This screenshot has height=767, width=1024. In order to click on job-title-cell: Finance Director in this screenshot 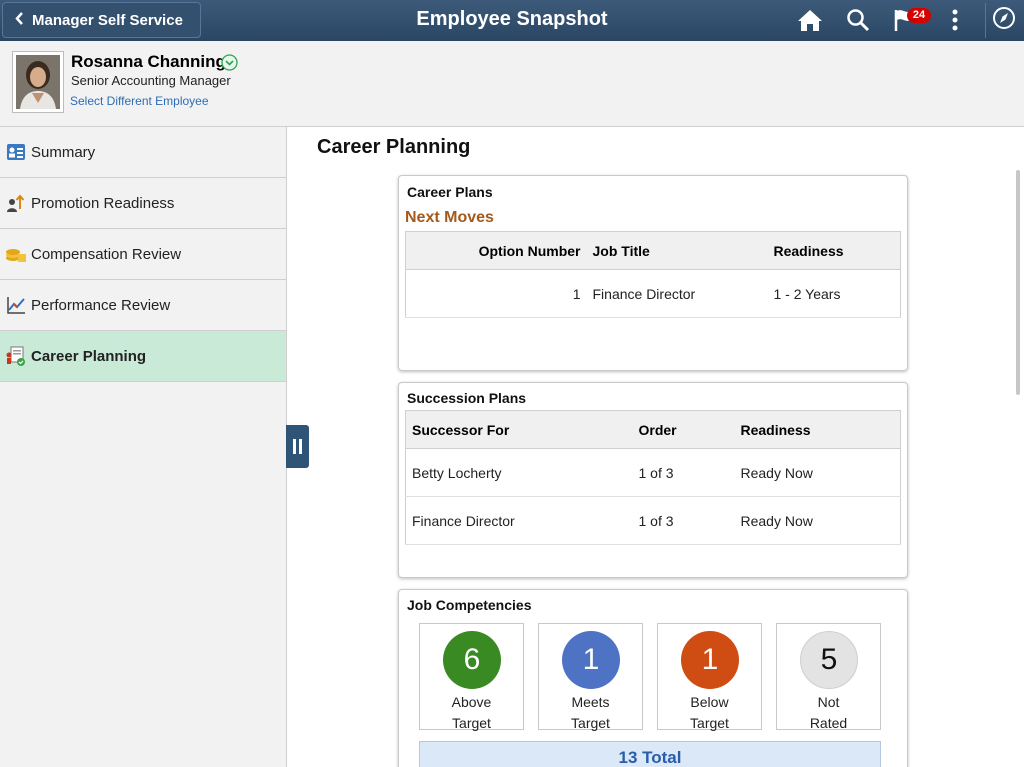, I will do `click(677, 293)`.